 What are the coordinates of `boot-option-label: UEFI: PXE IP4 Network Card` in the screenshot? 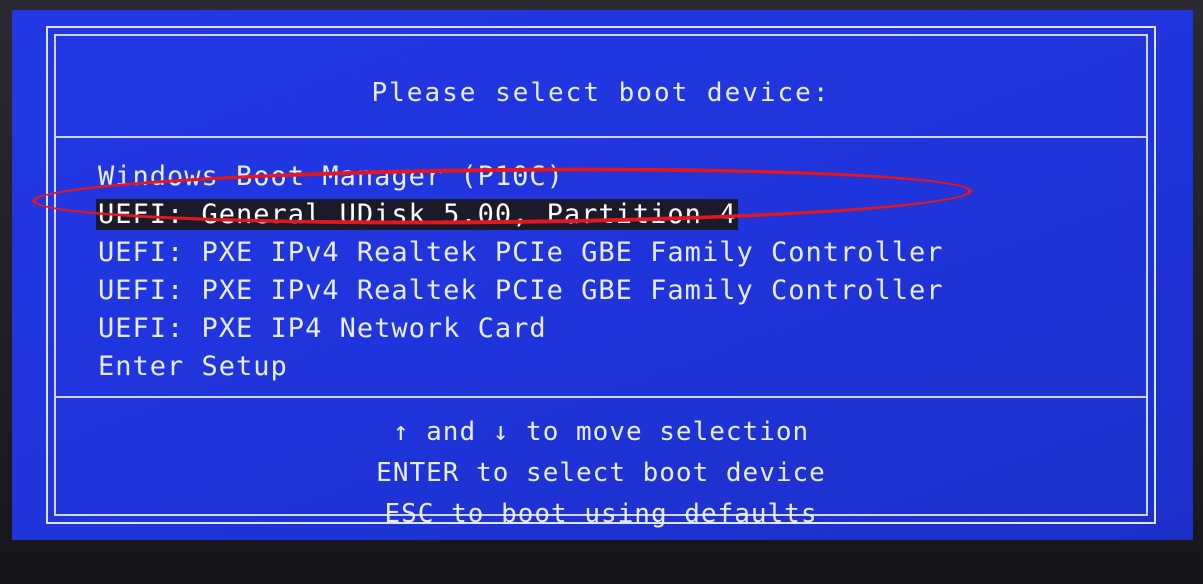 It's located at (322, 328).